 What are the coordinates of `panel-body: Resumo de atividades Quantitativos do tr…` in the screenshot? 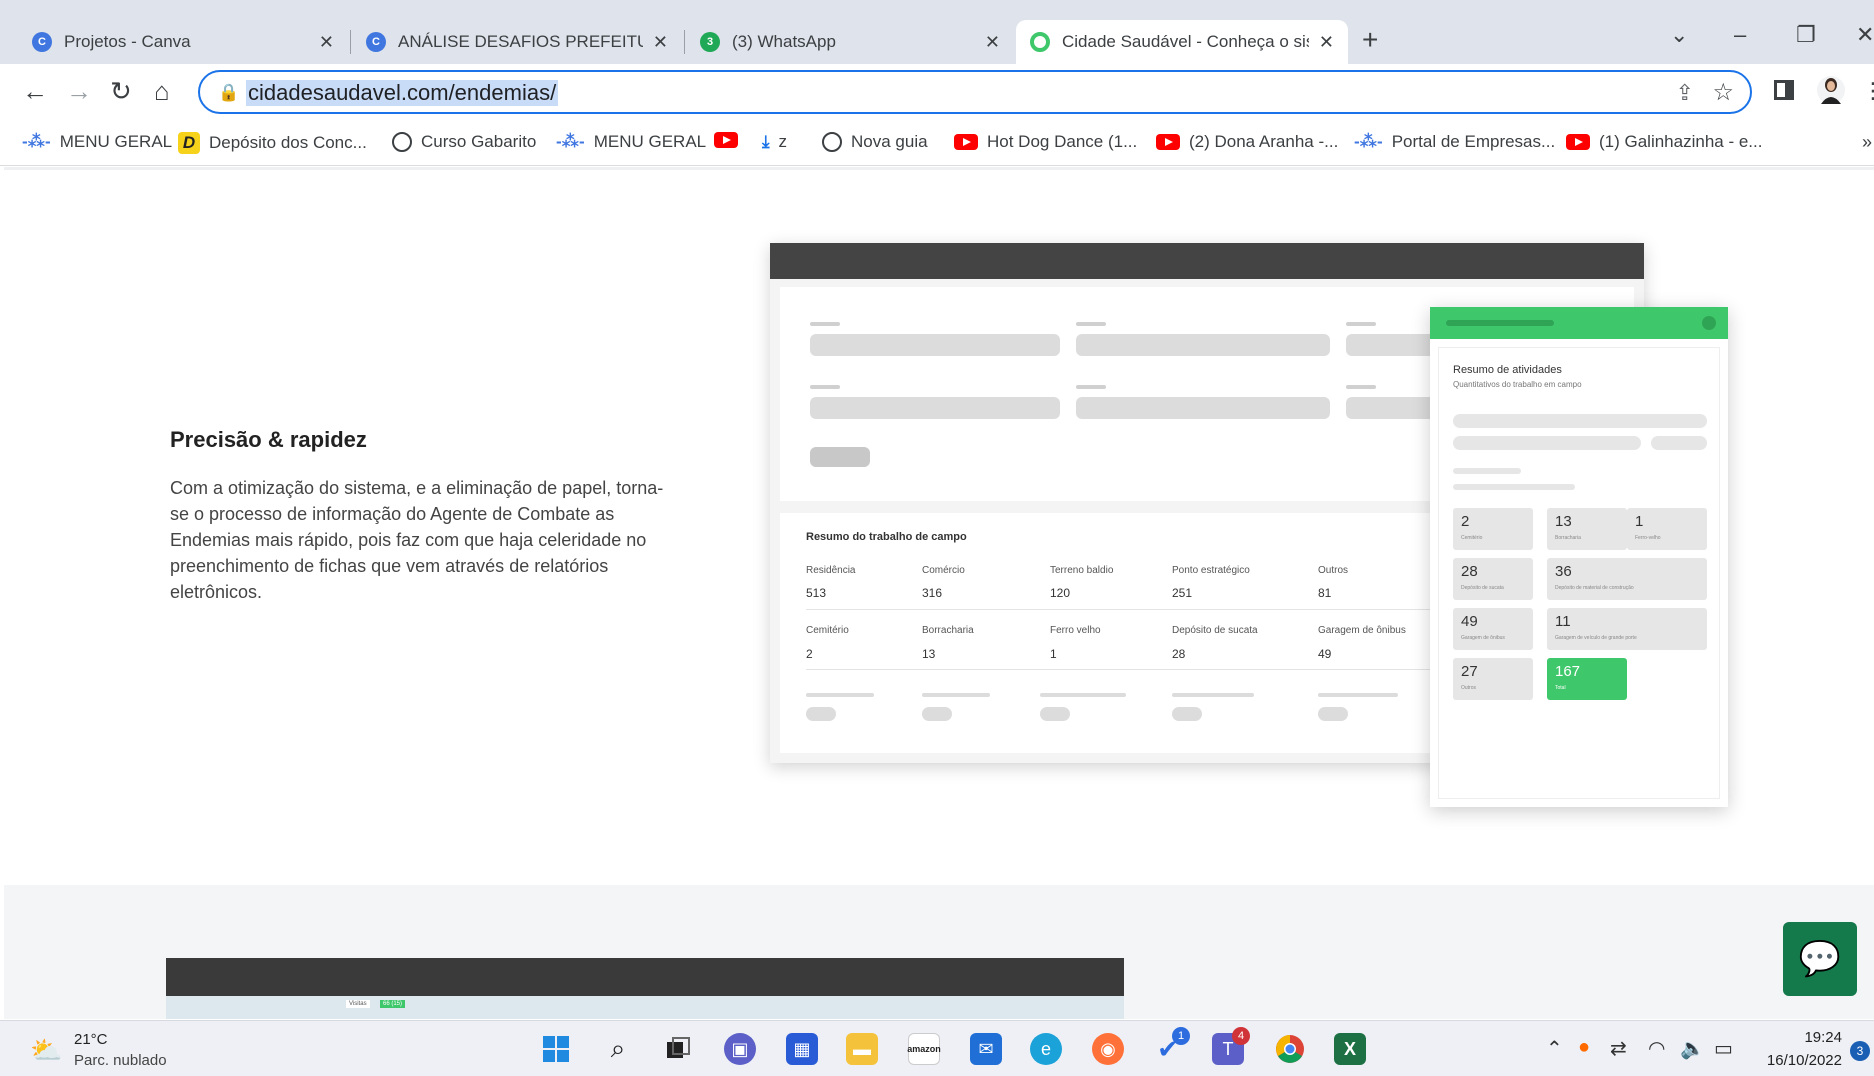 It's located at (1579, 573).